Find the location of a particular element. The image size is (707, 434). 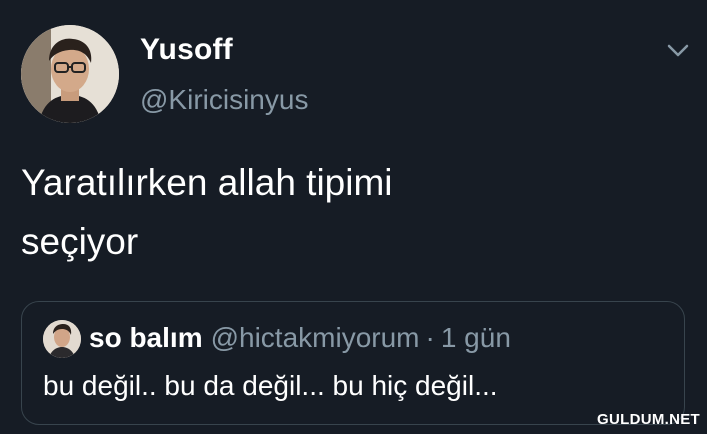

quoted-tweet-header: so balım @hictakmiyorum · 1 gün is located at coordinates (300, 338).